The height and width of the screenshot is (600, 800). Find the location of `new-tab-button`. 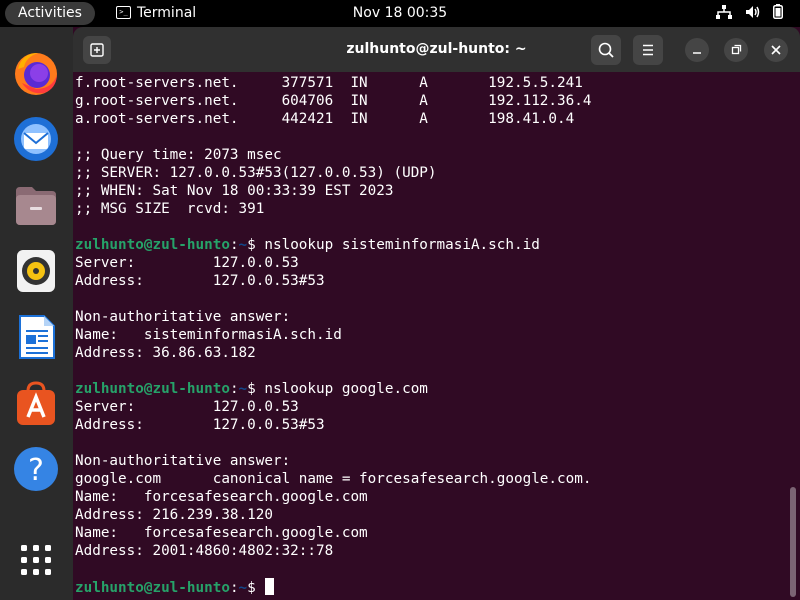

new-tab-button is located at coordinates (97, 50).